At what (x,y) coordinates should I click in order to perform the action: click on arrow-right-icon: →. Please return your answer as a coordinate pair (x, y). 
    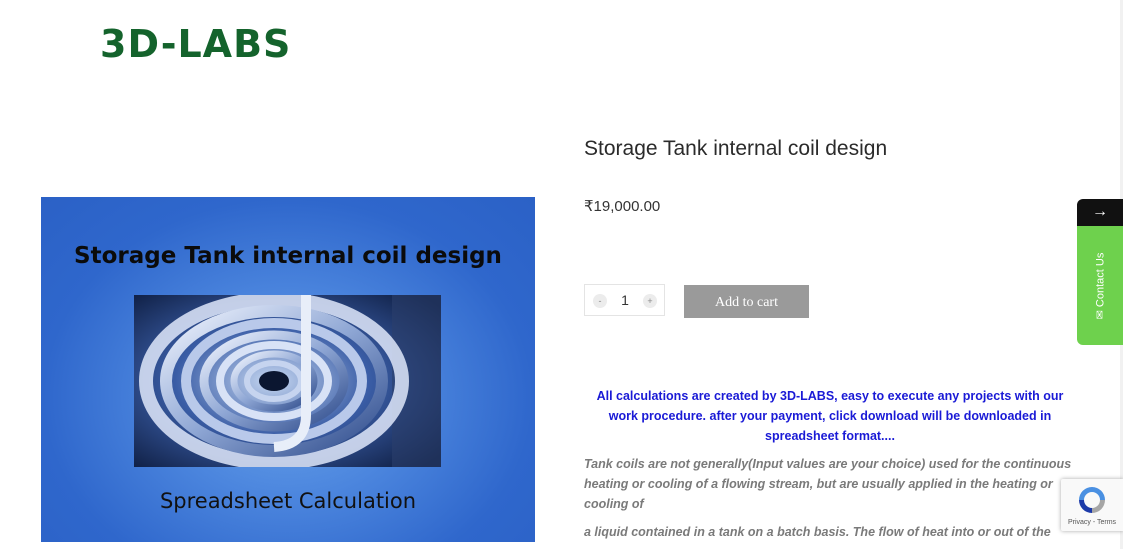
    Looking at the image, I should click on (1100, 211).